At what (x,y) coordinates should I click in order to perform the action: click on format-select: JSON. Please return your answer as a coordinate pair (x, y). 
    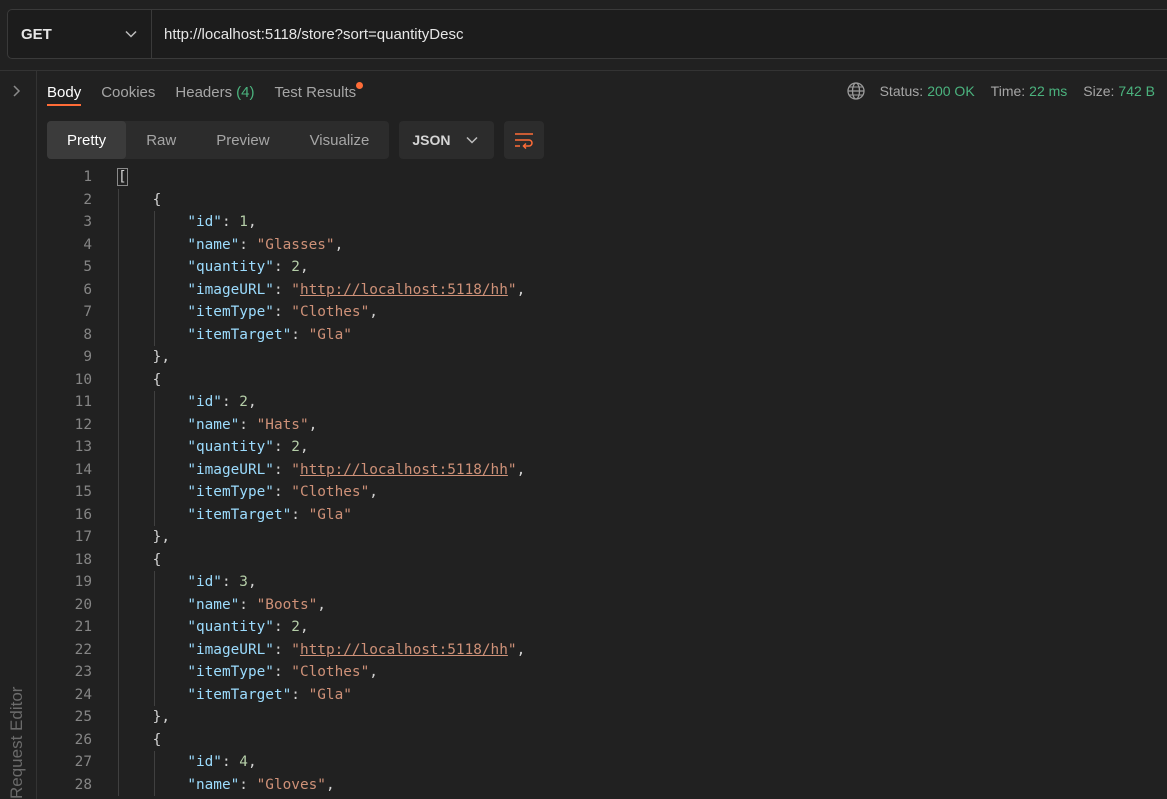
    Looking at the image, I should click on (447, 140).